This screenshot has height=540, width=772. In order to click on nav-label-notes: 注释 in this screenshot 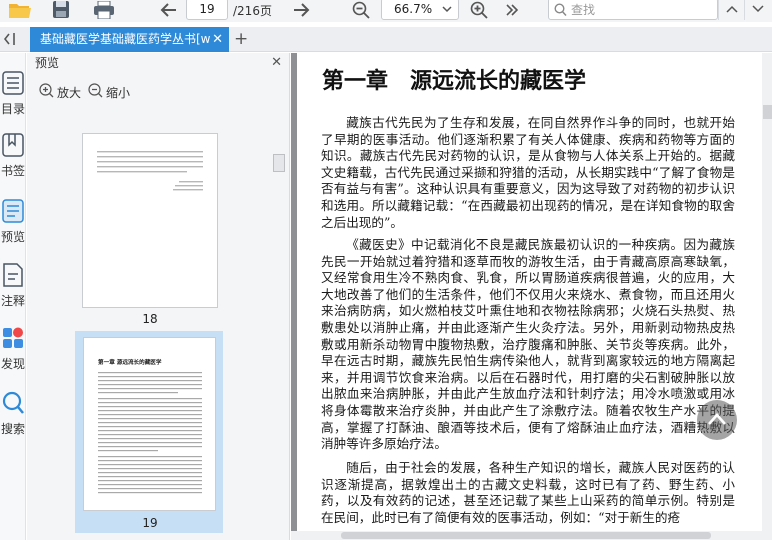, I will do `click(12, 301)`.